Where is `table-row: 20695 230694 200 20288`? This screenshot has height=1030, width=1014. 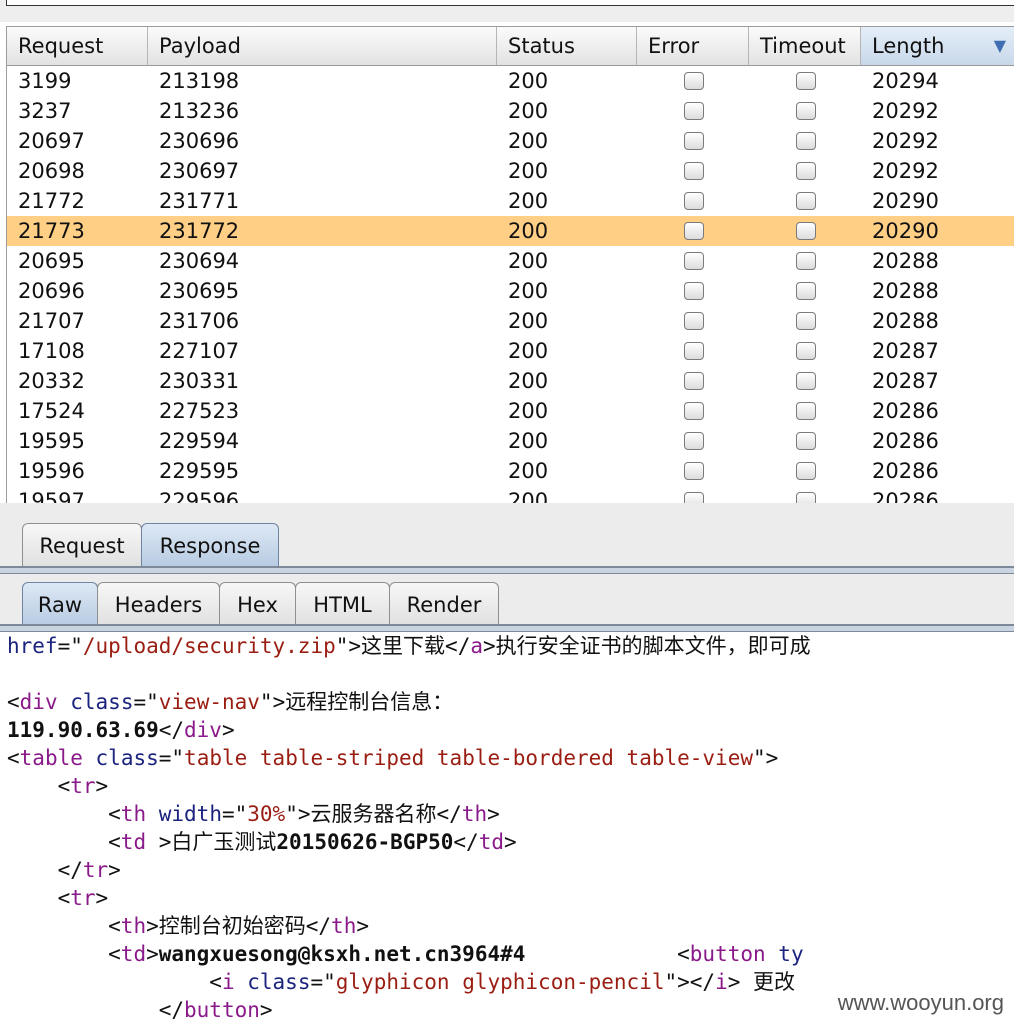
table-row: 20695 230694 200 20288 is located at coordinates (510, 261).